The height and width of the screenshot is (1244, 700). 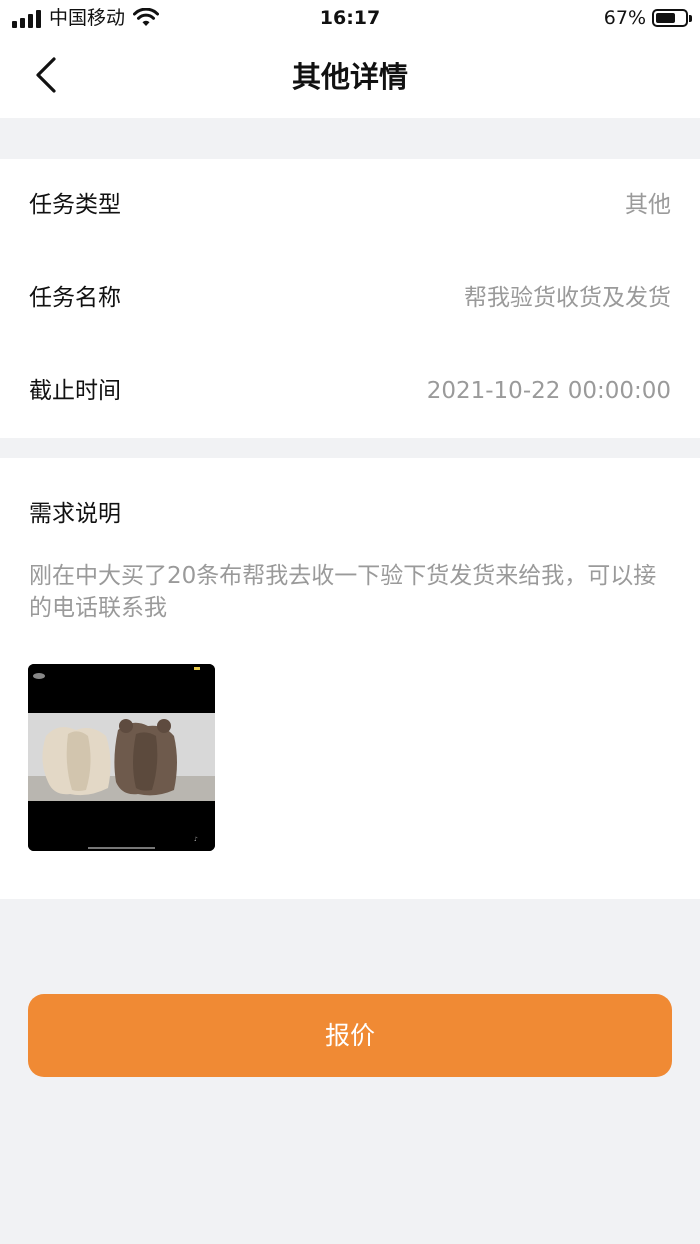 What do you see at coordinates (567, 298) in the screenshot?
I see `task-name-value: 帮我验货收货及发货` at bounding box center [567, 298].